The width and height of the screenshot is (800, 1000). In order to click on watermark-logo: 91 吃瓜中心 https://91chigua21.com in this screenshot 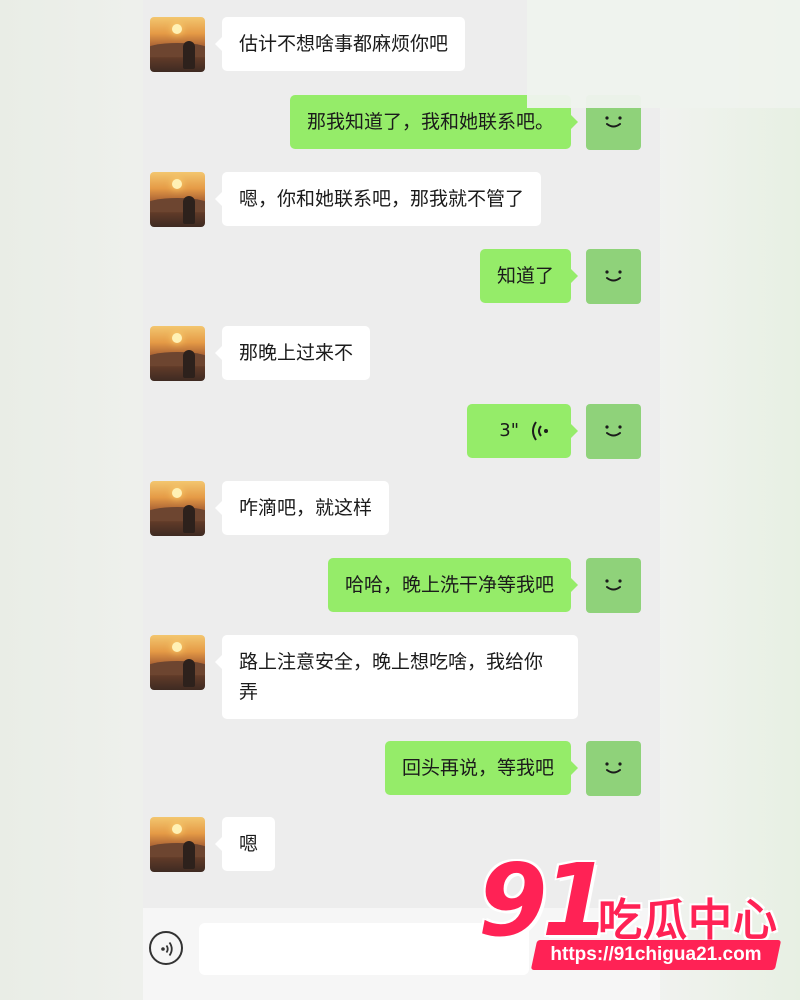, I will do `click(634, 911)`.